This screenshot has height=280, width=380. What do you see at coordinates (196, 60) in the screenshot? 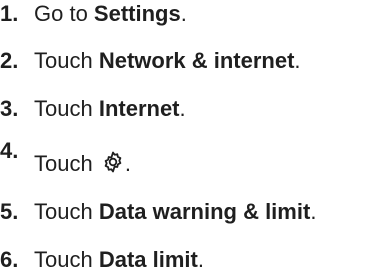
I see `step-text-bold: Network & internet` at bounding box center [196, 60].